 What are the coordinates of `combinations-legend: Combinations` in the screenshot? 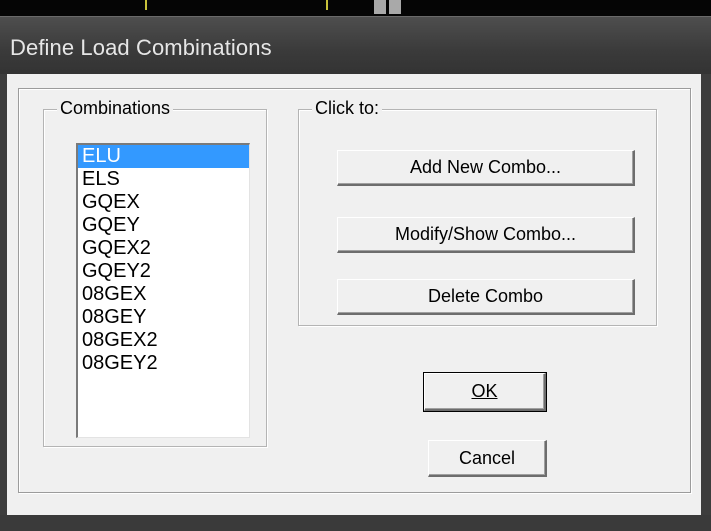 It's located at (115, 108).